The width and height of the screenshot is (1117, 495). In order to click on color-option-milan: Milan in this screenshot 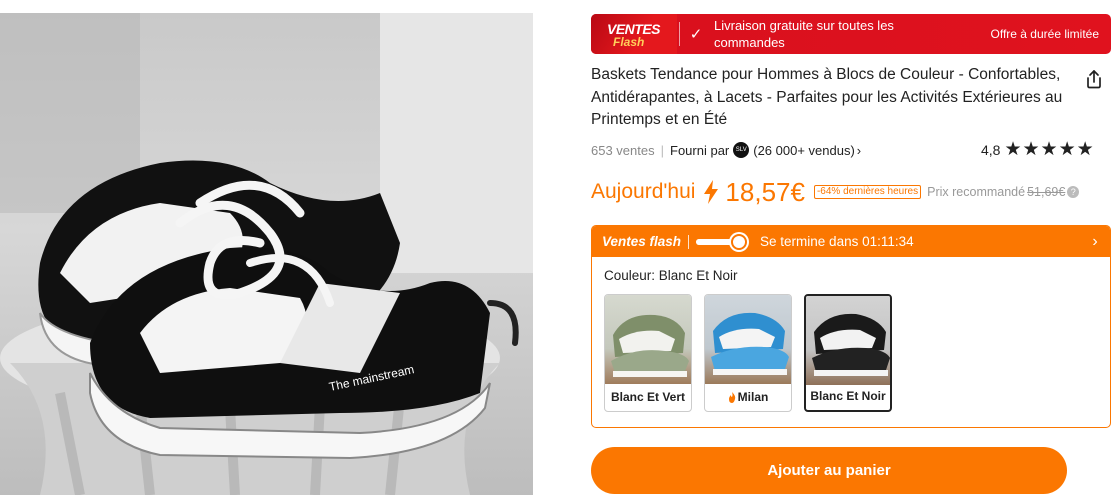, I will do `click(748, 353)`.